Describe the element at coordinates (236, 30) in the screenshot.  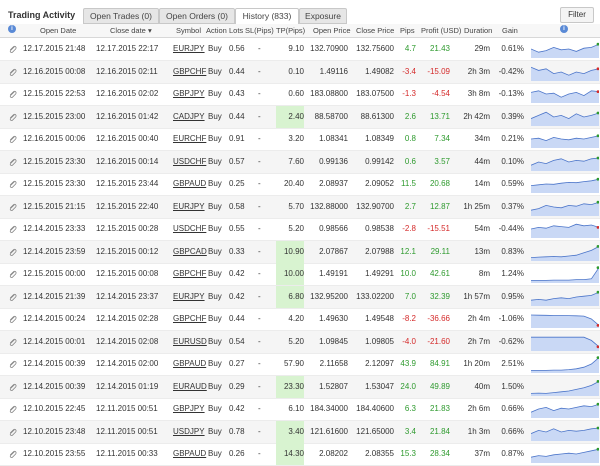
I see `col-lots: Lots` at that location.